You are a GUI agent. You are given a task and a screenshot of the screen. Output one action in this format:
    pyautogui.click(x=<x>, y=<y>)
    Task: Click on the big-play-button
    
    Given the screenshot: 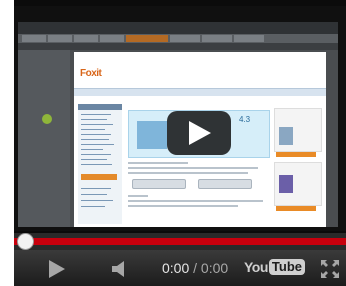 What is the action you would take?
    pyautogui.click(x=199, y=133)
    